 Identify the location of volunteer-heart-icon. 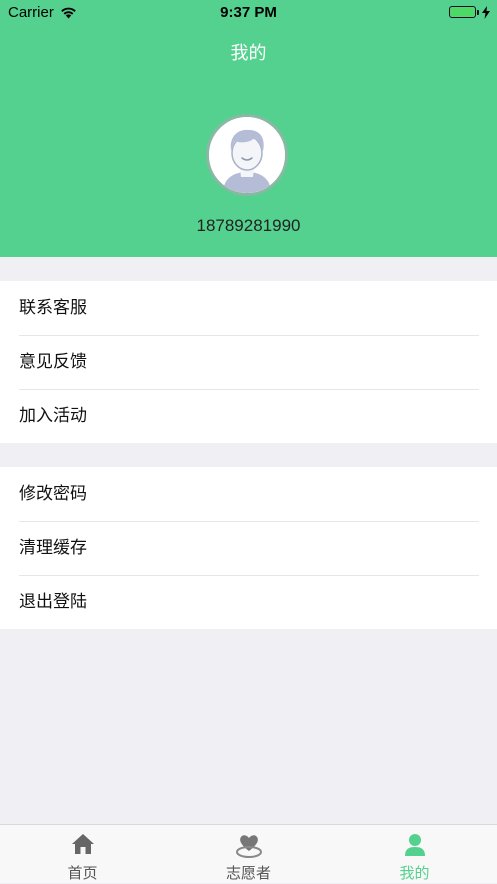
(249, 847).